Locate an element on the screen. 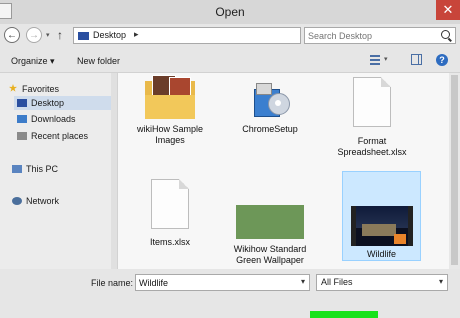 Image resolution: width=460 pixels, height=318 pixels. file-type-filter: All Files ▾ is located at coordinates (382, 282).